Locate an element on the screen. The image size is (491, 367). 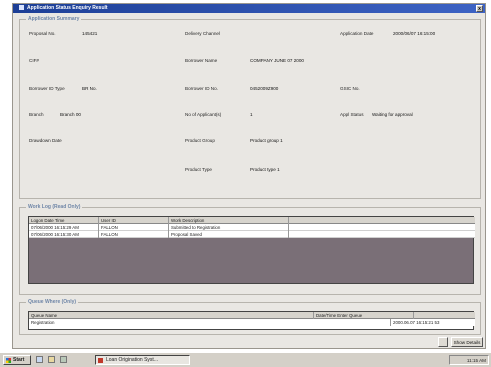
queue-legend: Queue Where (Only) is located at coordinates (52, 302).